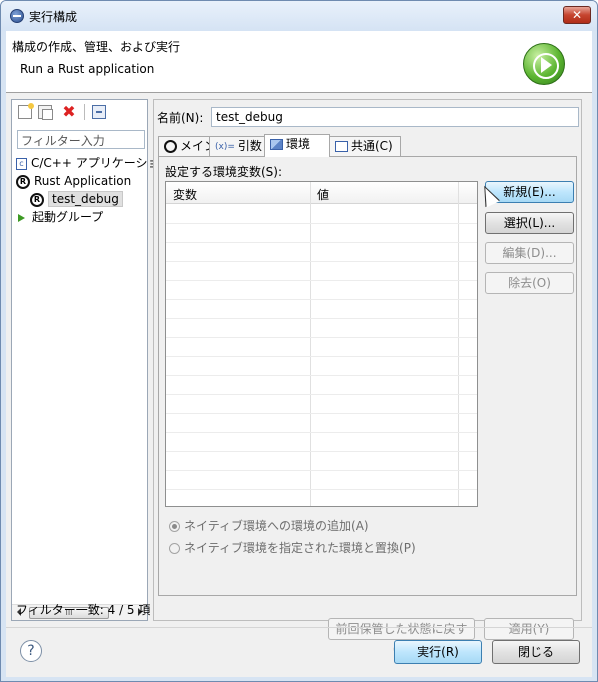  What do you see at coordinates (81, 139) in the screenshot?
I see `filter-input: フィルター入力` at bounding box center [81, 139].